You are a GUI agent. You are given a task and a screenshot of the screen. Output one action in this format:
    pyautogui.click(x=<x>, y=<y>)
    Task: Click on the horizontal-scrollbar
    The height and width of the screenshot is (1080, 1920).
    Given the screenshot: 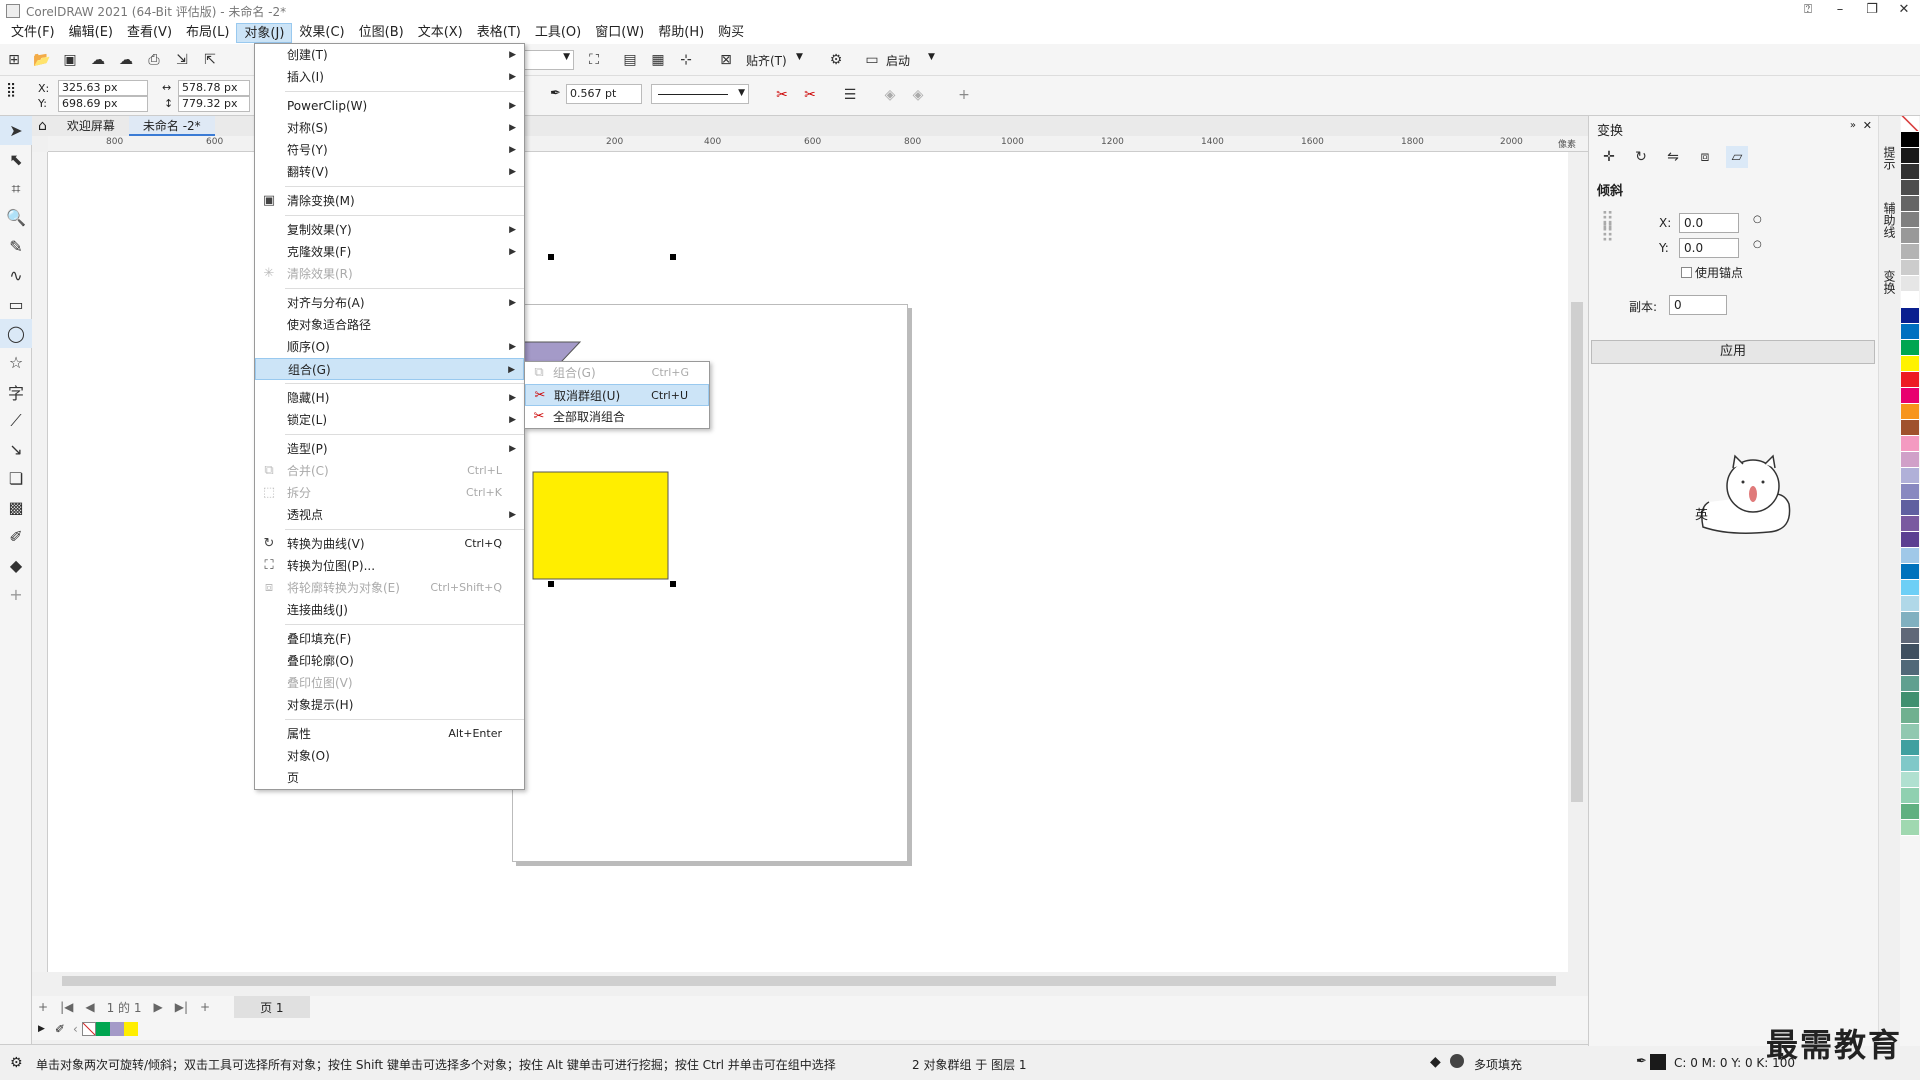 What is the action you would take?
    pyautogui.click(x=808, y=981)
    